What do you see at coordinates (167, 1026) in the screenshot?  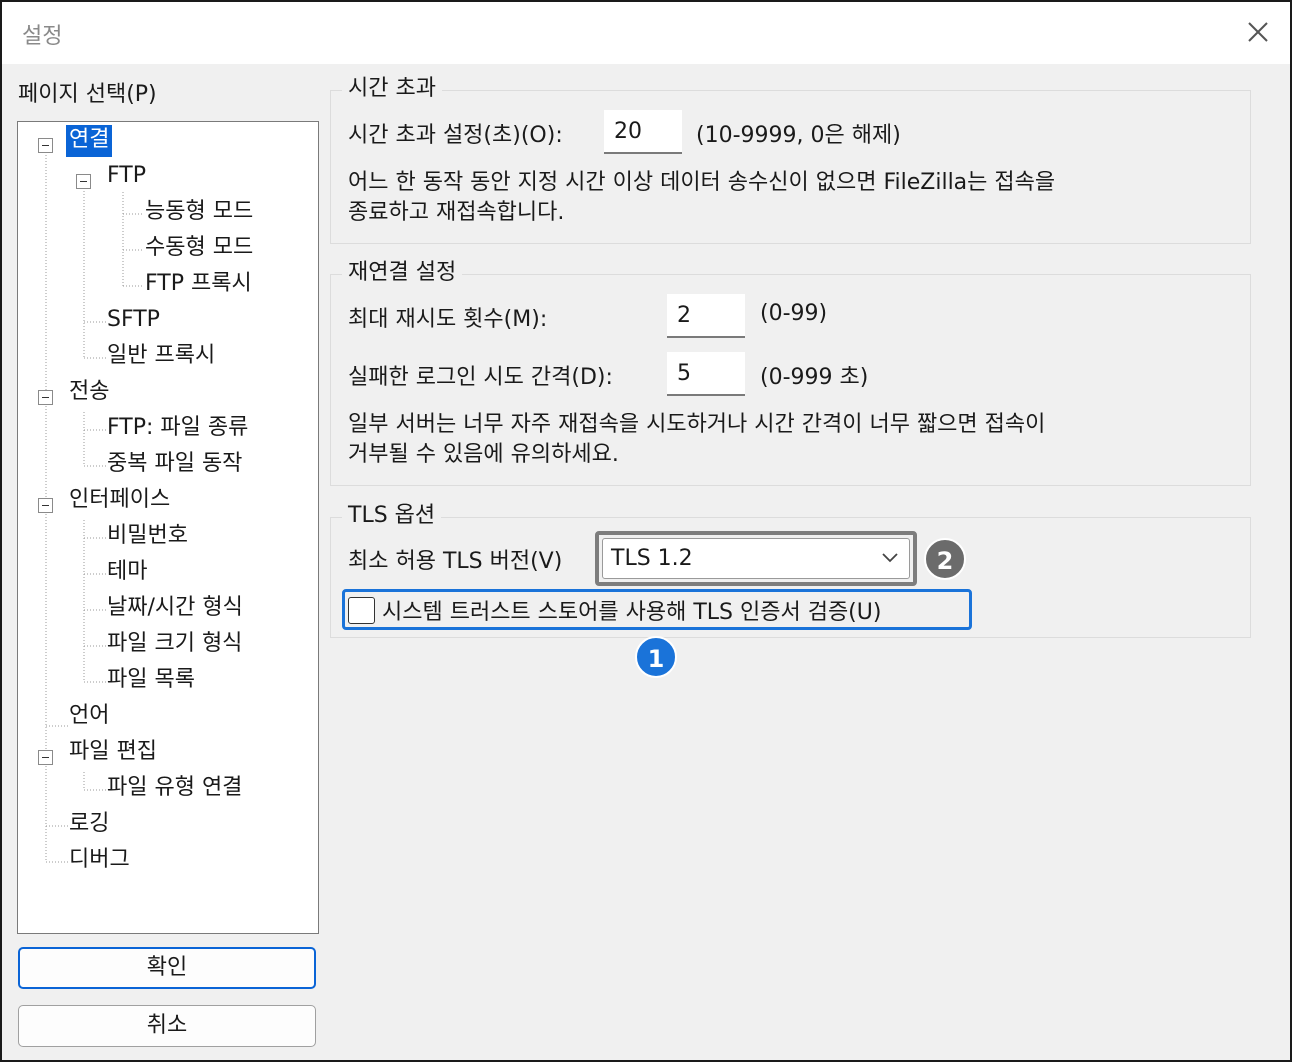 I see `cancel-button: 취소` at bounding box center [167, 1026].